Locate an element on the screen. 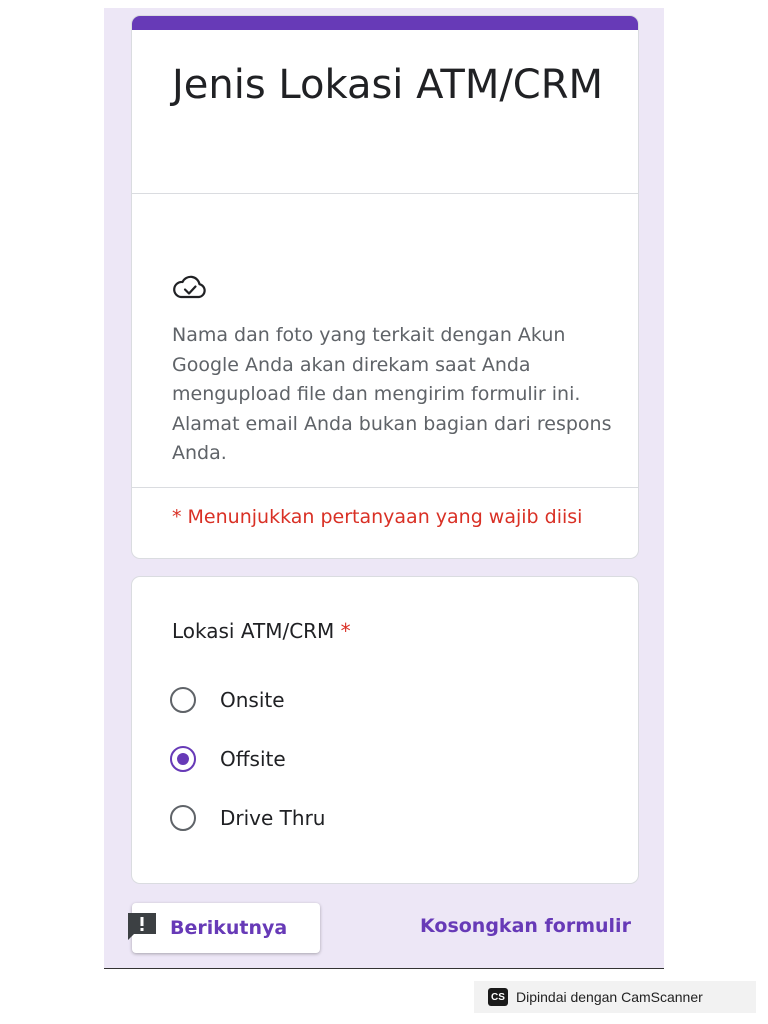 The image size is (768, 1024). radio-offsite is located at coordinates (183, 759).